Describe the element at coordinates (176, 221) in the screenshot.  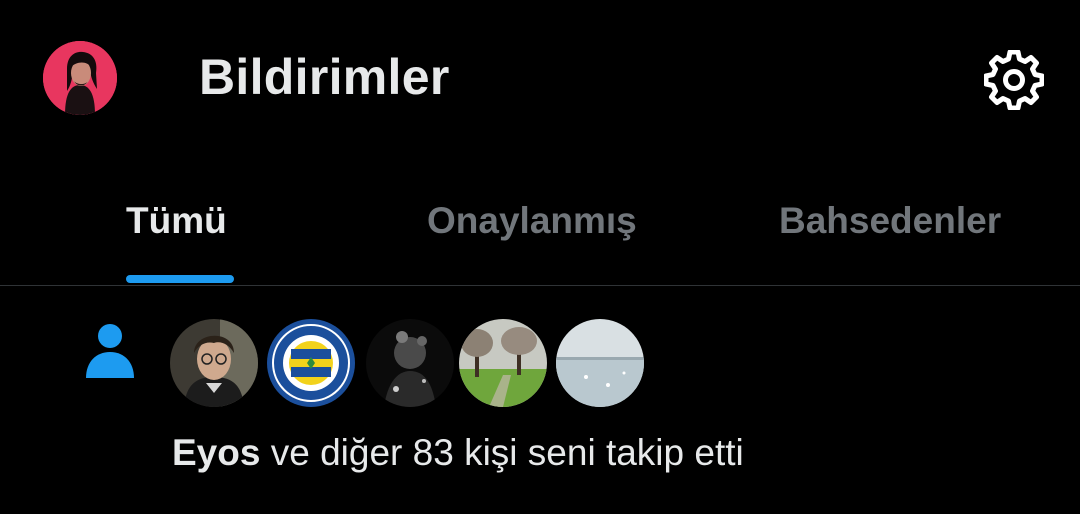
I see `tab-all: Tümü` at that location.